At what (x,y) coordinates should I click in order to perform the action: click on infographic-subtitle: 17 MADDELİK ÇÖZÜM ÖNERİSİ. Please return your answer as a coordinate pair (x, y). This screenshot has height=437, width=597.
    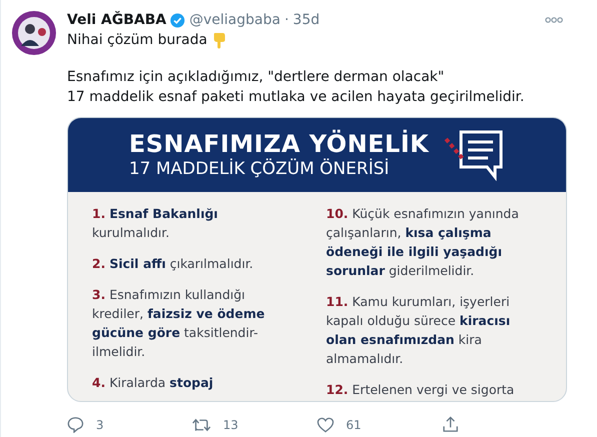
    Looking at the image, I should click on (259, 169).